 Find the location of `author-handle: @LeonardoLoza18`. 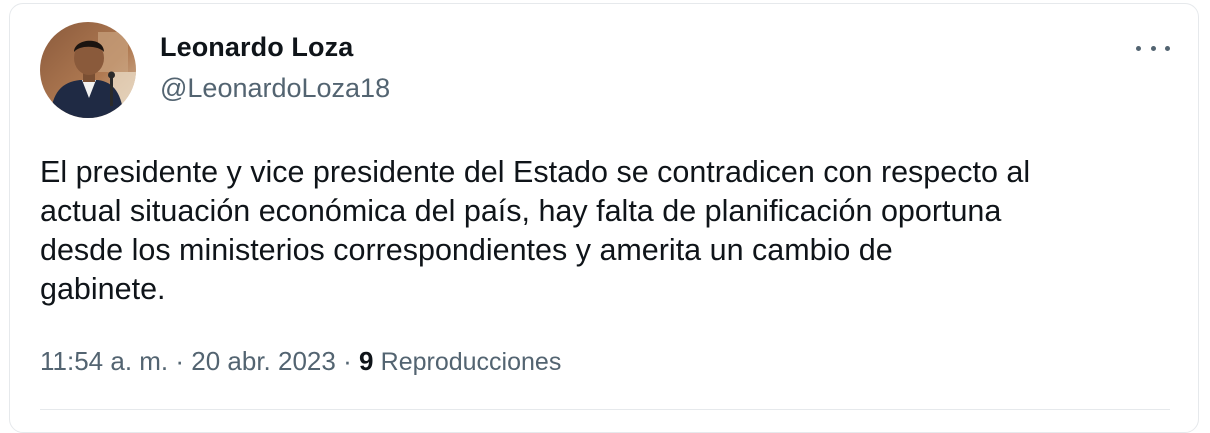

author-handle: @LeonardoLoza18 is located at coordinates (275, 88).